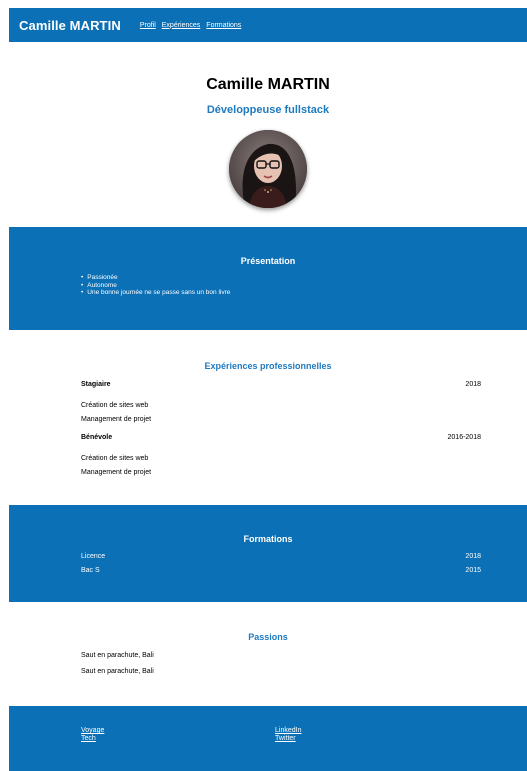 The width and height of the screenshot is (527, 771). Describe the element at coordinates (70, 25) in the screenshot. I see `brand-name: Camille MARTIN` at that location.